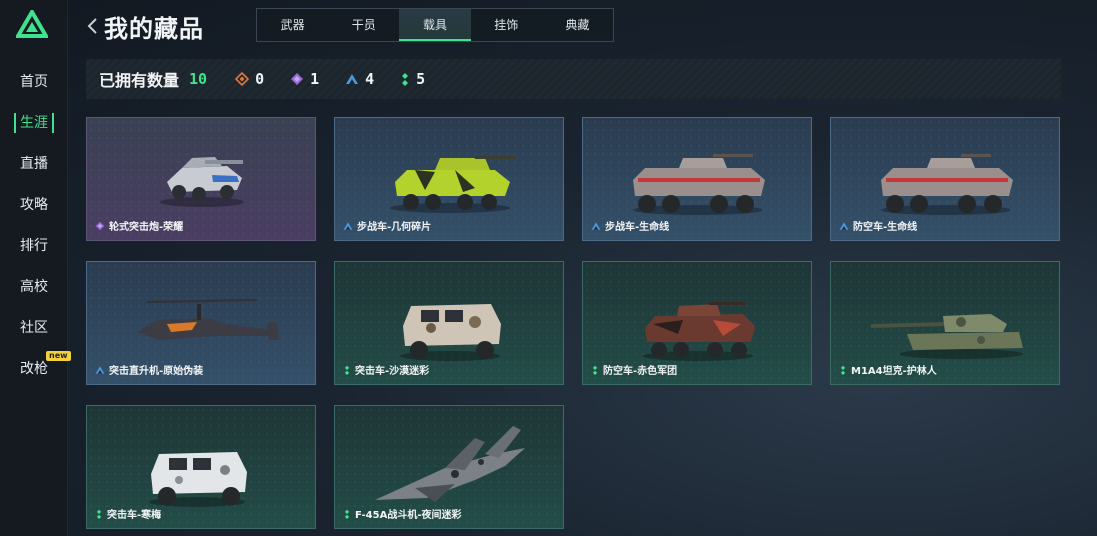 The width and height of the screenshot is (1097, 536). What do you see at coordinates (154, 29) in the screenshot?
I see `page-title: 我的藏品` at bounding box center [154, 29].